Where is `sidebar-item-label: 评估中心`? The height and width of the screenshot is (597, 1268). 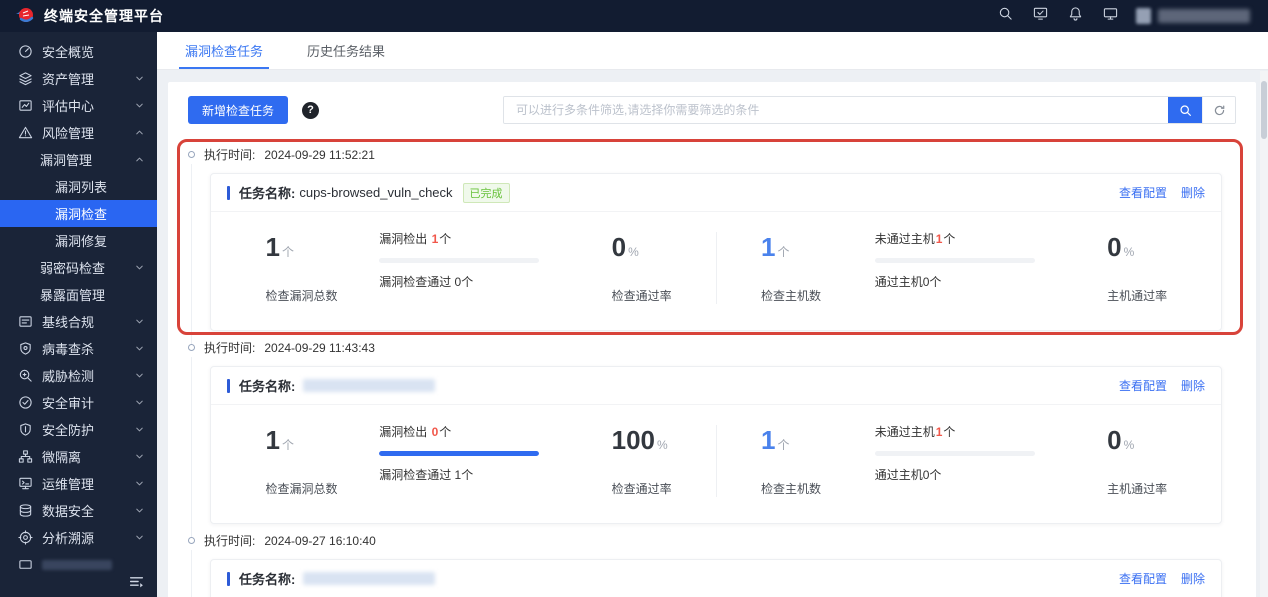 sidebar-item-label: 评估中心 is located at coordinates (68, 106).